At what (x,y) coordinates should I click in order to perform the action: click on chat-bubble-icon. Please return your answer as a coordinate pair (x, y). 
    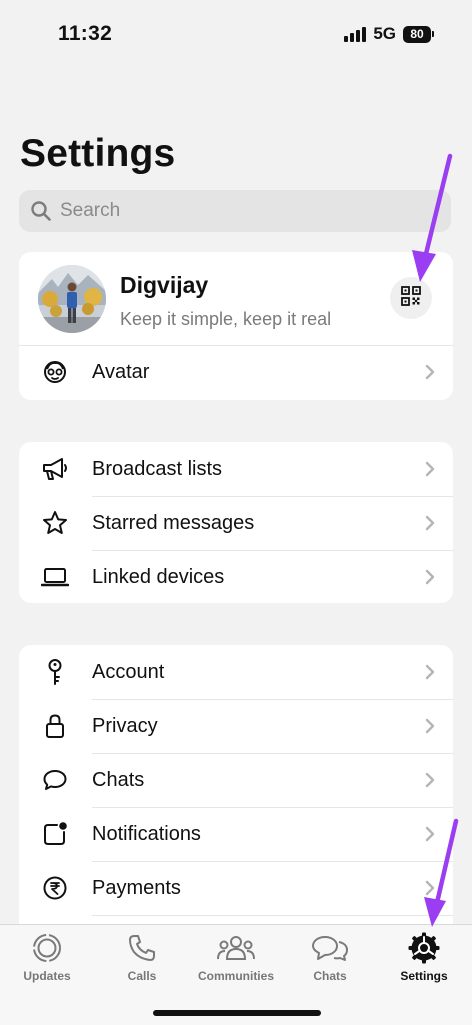
    Looking at the image, I should click on (55, 780).